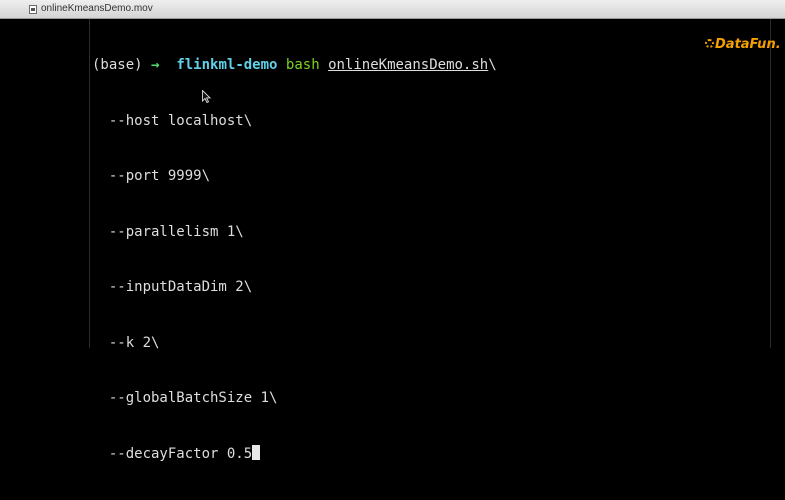  What do you see at coordinates (294, 454) in the screenshot?
I see `arg-line-last: --decayFactor 0.5` at bounding box center [294, 454].